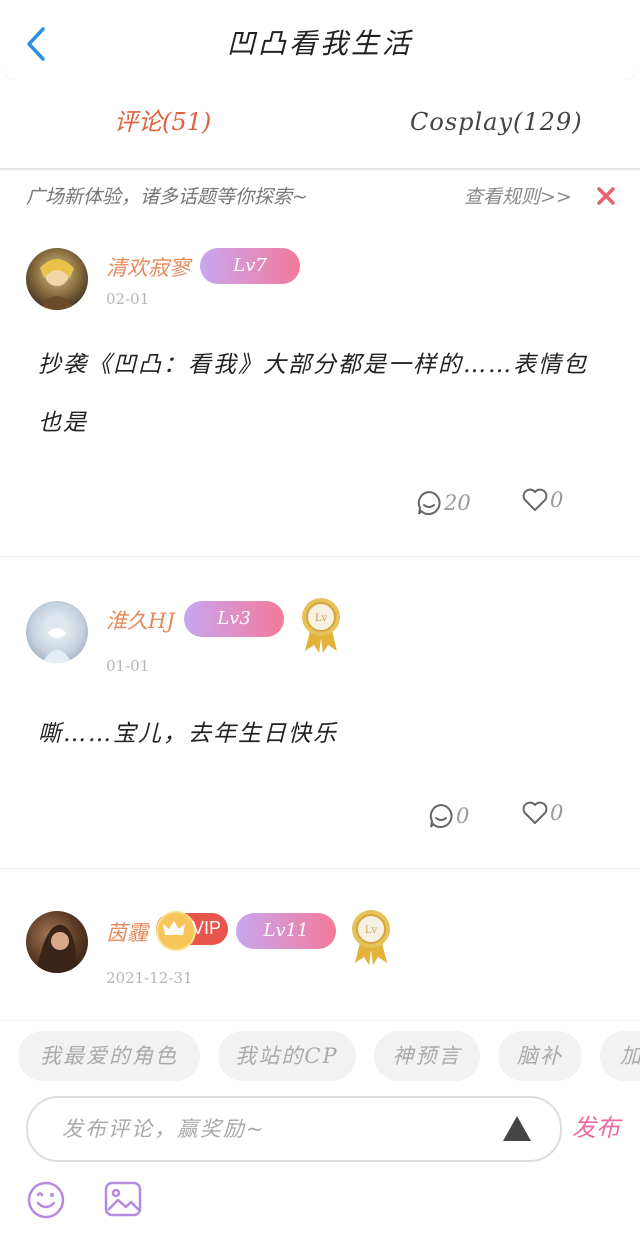 The image size is (640, 1235). Describe the element at coordinates (496, 124) in the screenshot. I see `tab-cosplay: Cosplay(129)` at that location.